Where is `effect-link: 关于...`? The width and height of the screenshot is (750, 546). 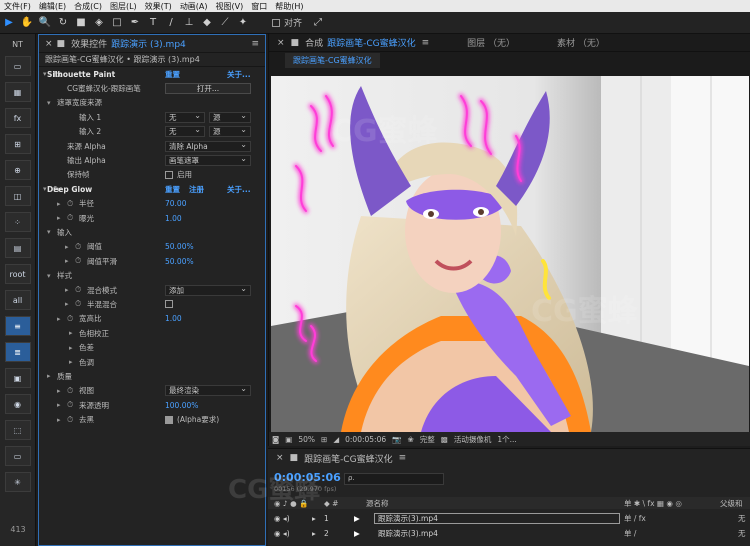
effect-link: 关于... is located at coordinates (239, 74).